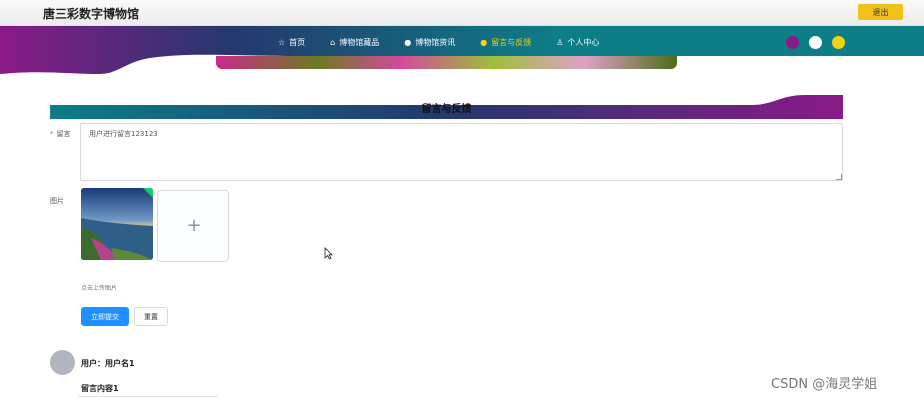 This screenshot has height=400, width=924. Describe the element at coordinates (446, 109) in the screenshot. I see `section-title: 留言与反馈` at that location.